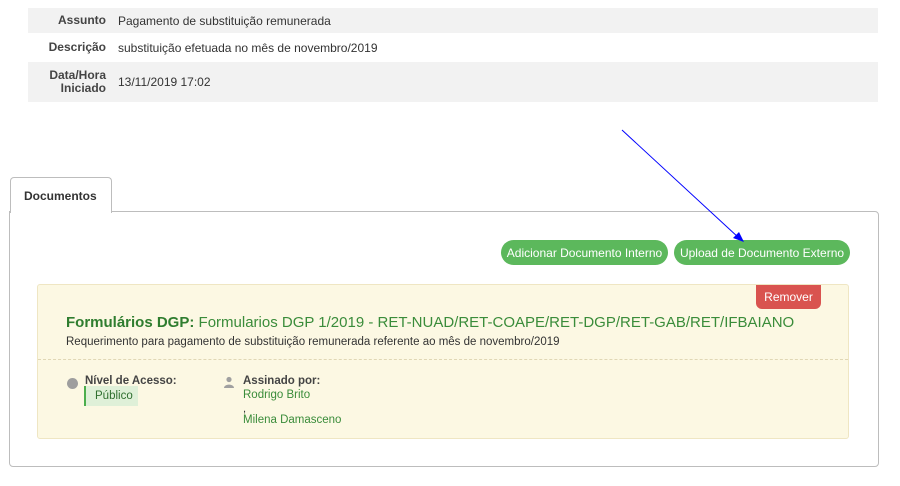  Describe the element at coordinates (111, 396) in the screenshot. I see `access-level-badge: Público` at that location.